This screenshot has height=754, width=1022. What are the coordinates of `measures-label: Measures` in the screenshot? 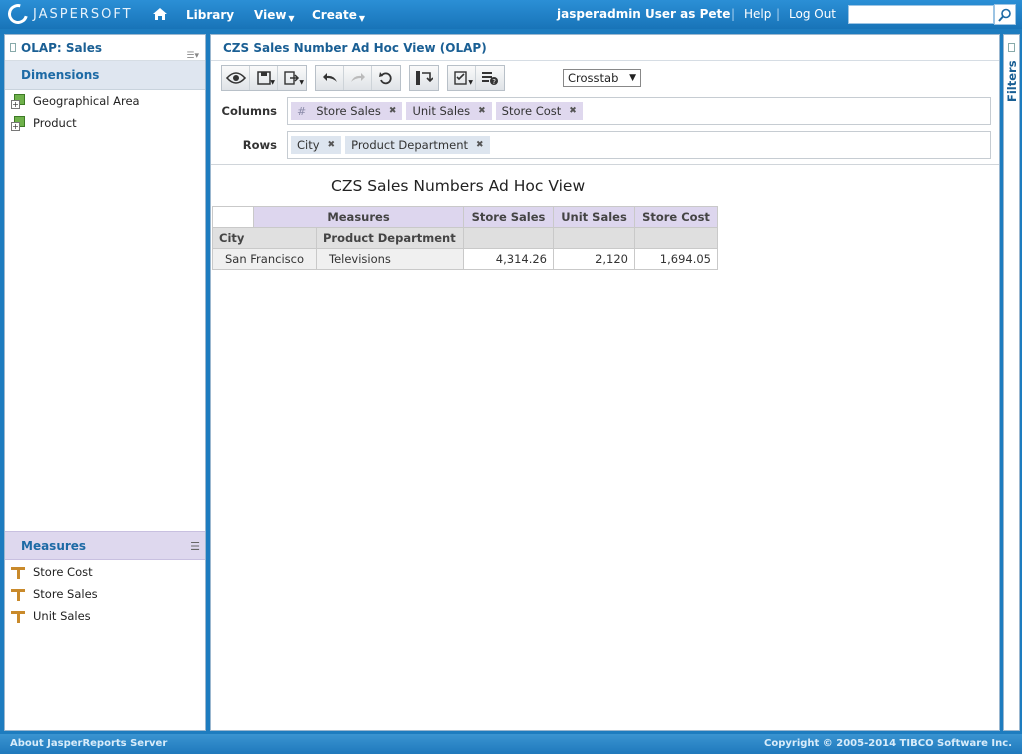 It's located at (54, 546).